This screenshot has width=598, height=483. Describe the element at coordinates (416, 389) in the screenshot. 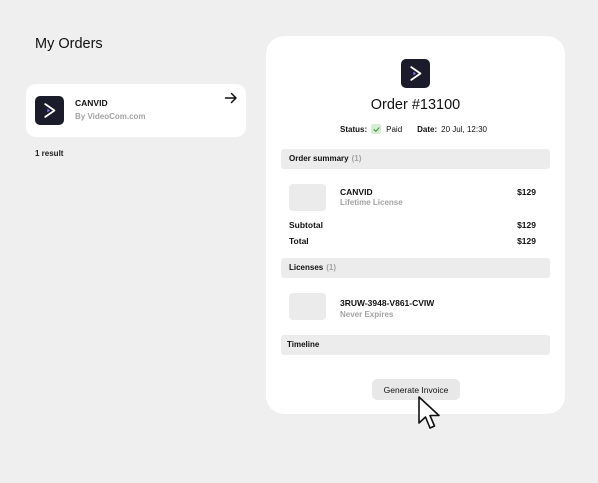

I see `generate-invoice-button: Generate Invoice` at that location.